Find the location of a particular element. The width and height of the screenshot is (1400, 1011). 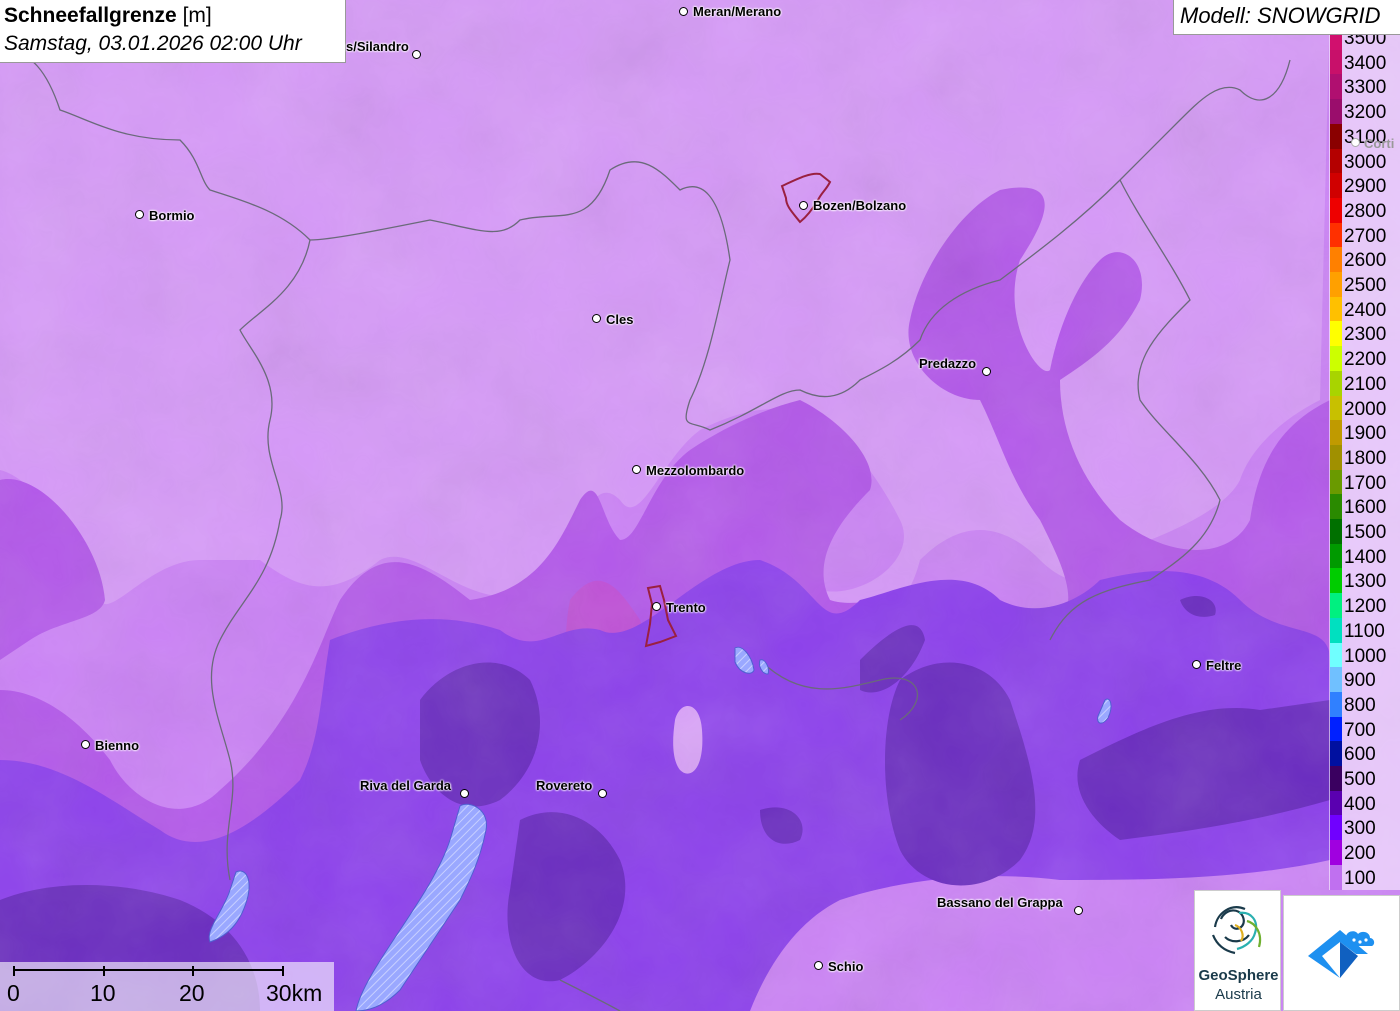

legend-row-700: 700 is located at coordinates (1364, 729).